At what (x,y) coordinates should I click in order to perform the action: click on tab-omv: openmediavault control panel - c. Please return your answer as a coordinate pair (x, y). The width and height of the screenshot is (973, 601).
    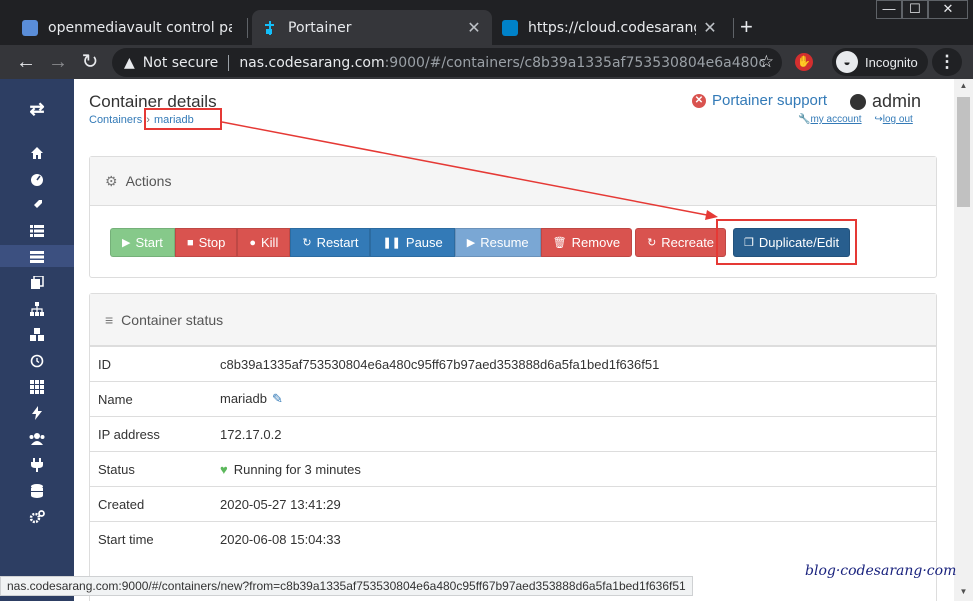
    Looking at the image, I should click on (127, 27).